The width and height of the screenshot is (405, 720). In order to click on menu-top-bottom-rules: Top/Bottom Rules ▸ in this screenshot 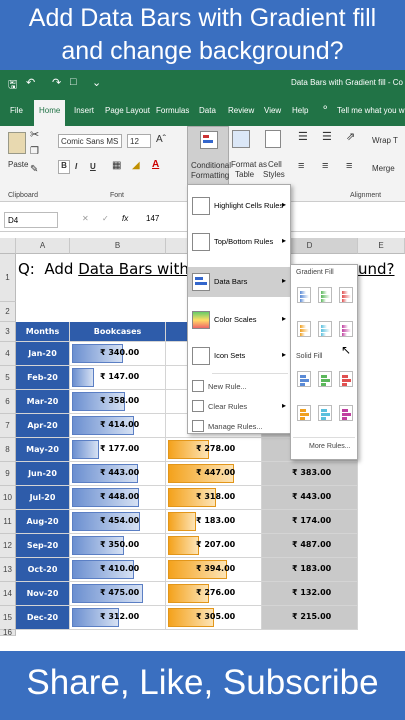, I will do `click(239, 242)`.